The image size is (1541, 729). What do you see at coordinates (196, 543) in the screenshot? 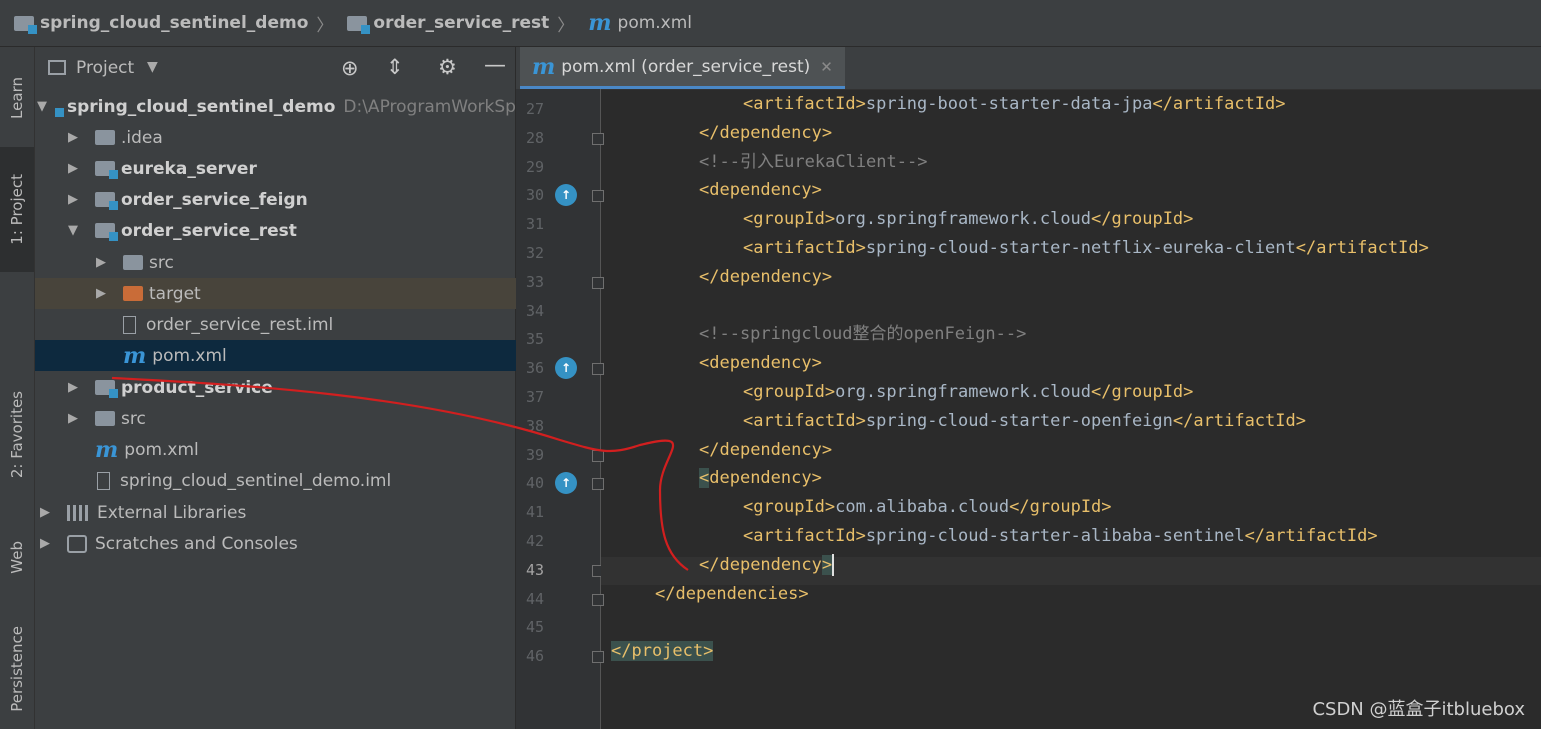
I see `tree-node-label: Scratches and Consoles` at bounding box center [196, 543].